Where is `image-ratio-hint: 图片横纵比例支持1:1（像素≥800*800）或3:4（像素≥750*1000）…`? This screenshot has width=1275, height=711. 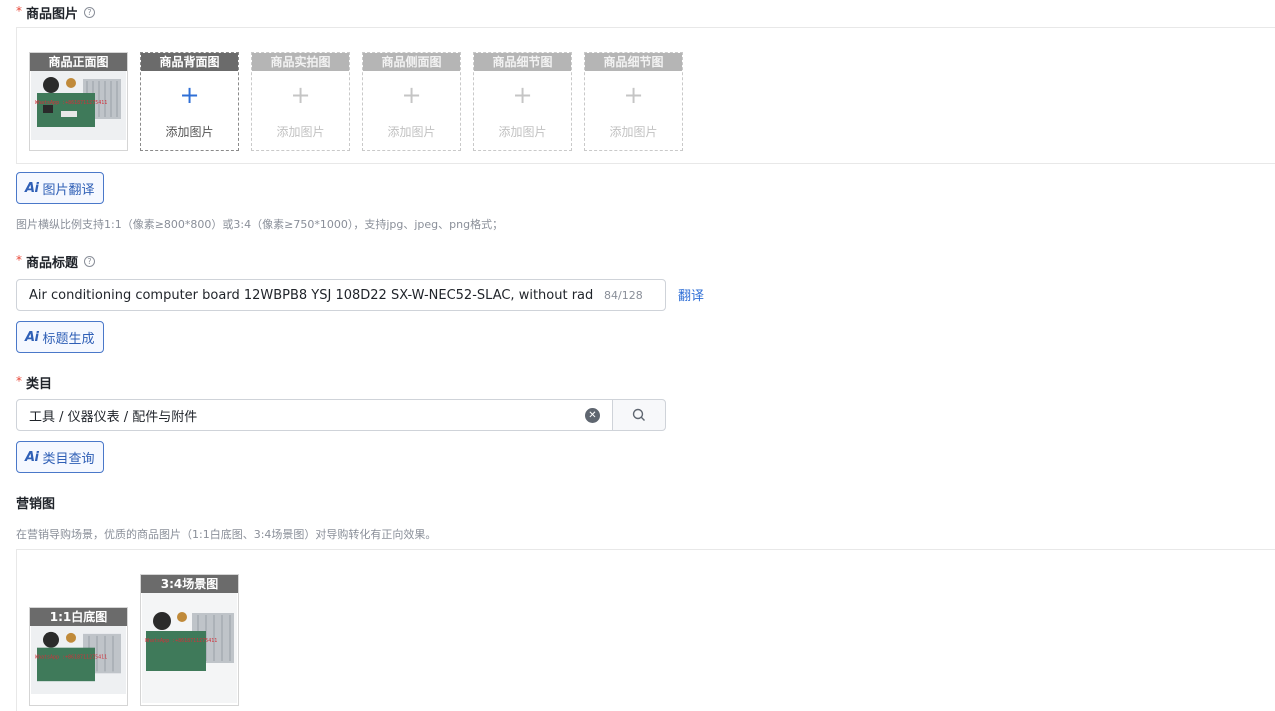
image-ratio-hint: 图片横纵比例支持1:1（像素≥800*800）或3:4（像素≥750*1000）… is located at coordinates (260, 224).